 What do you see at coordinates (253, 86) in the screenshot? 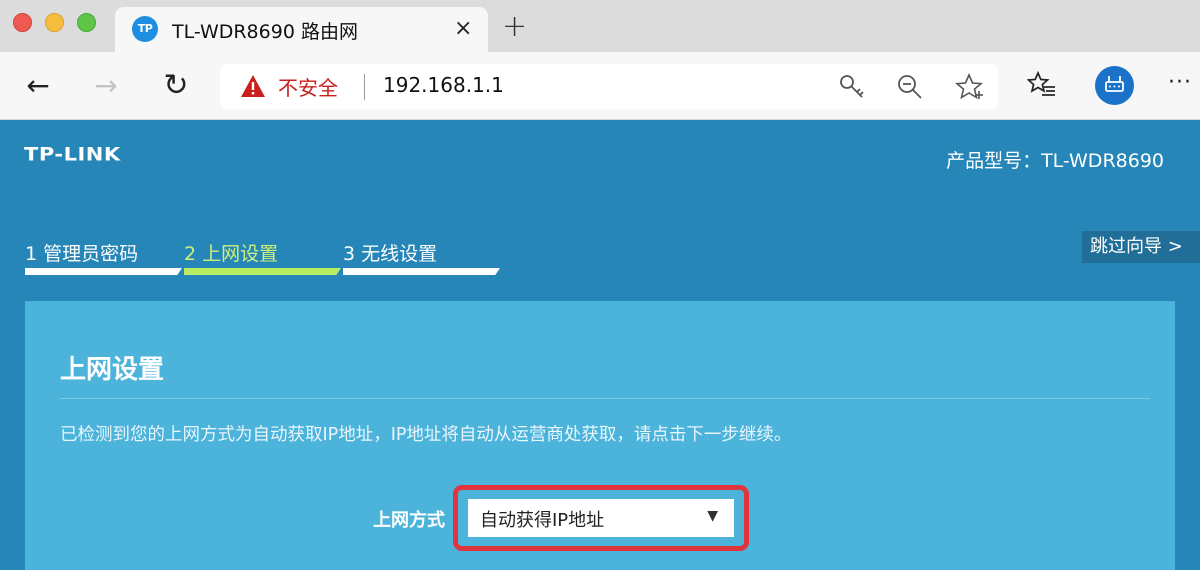
I see `warning-triangle-icon` at bounding box center [253, 86].